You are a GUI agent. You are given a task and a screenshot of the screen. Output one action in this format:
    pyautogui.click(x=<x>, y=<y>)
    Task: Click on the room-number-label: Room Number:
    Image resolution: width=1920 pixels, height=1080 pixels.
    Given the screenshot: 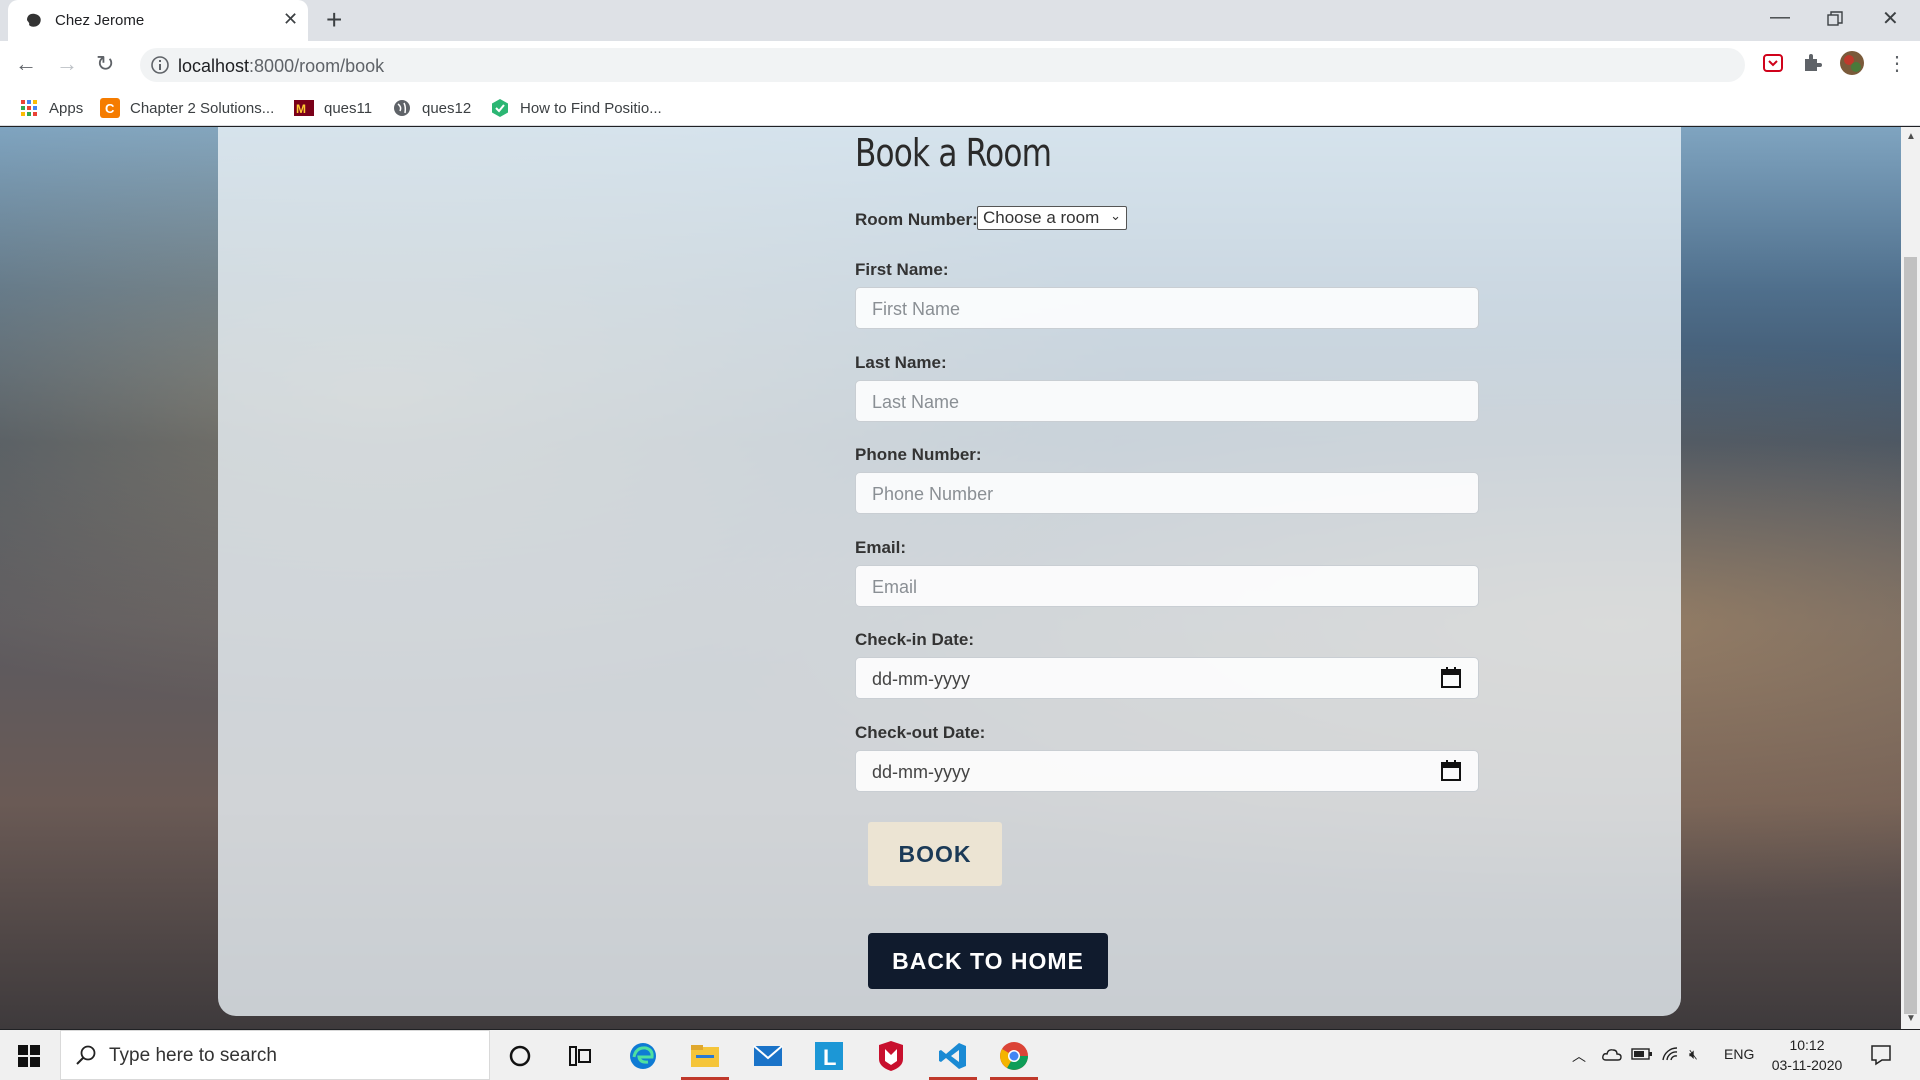 What is the action you would take?
    pyautogui.click(x=916, y=219)
    